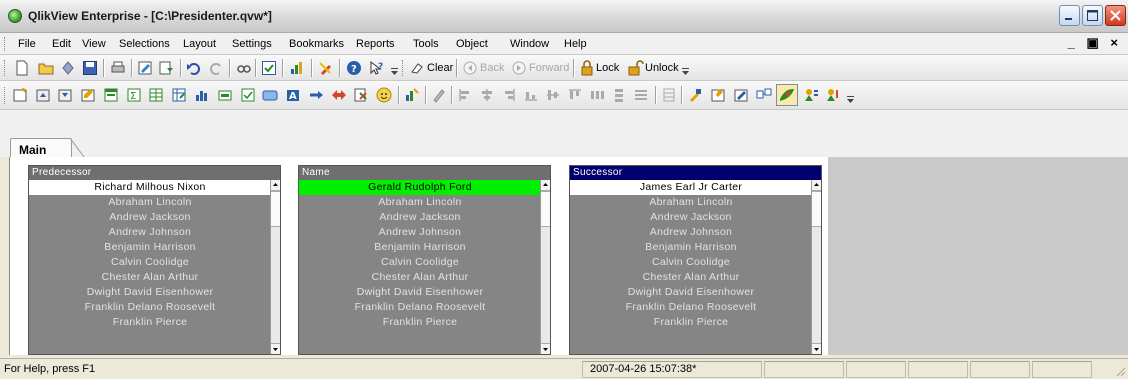 This screenshot has height=379, width=1128. I want to click on list-item: James Earl Jr Carter, so click(691, 187).